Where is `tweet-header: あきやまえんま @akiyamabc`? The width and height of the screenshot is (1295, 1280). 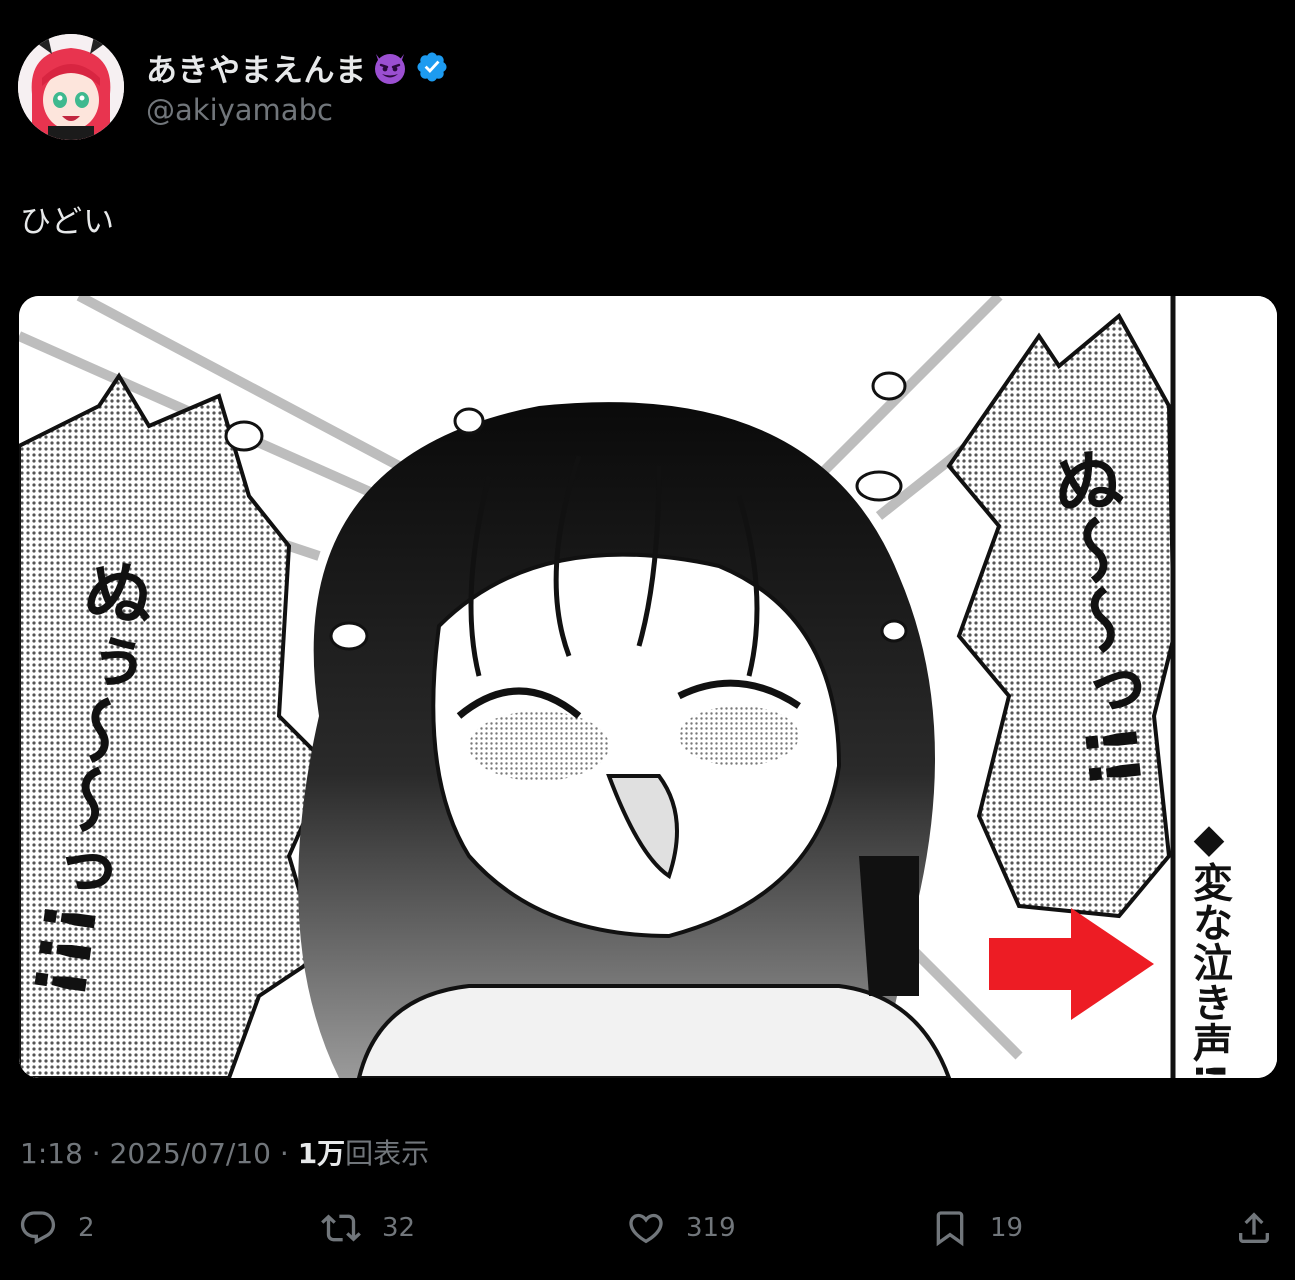 tweet-header: あきやまえんま @akiyamabc is located at coordinates (233, 87).